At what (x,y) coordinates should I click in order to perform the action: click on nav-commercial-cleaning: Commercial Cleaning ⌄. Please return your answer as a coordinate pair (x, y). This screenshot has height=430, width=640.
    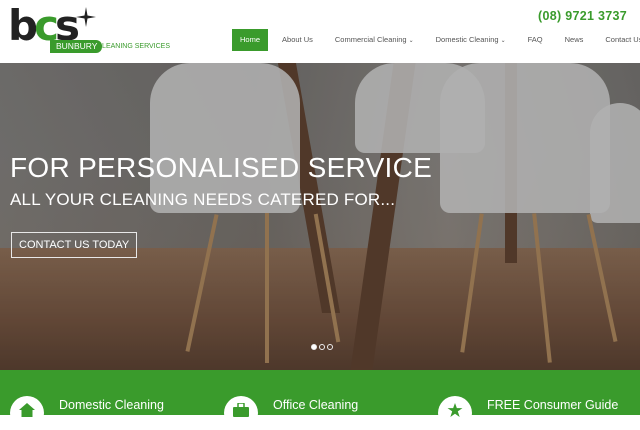
    Looking at the image, I should click on (374, 40).